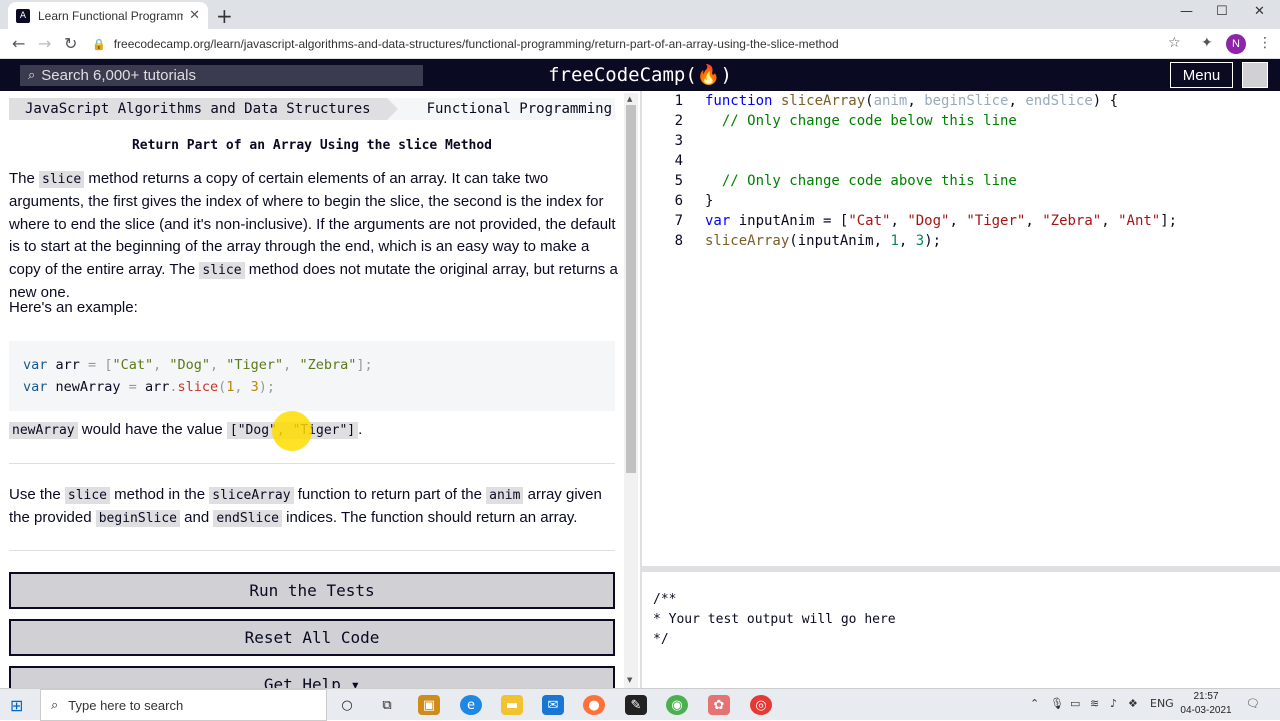  Describe the element at coordinates (1236, 44) in the screenshot. I see `profile-avatar: N` at that location.